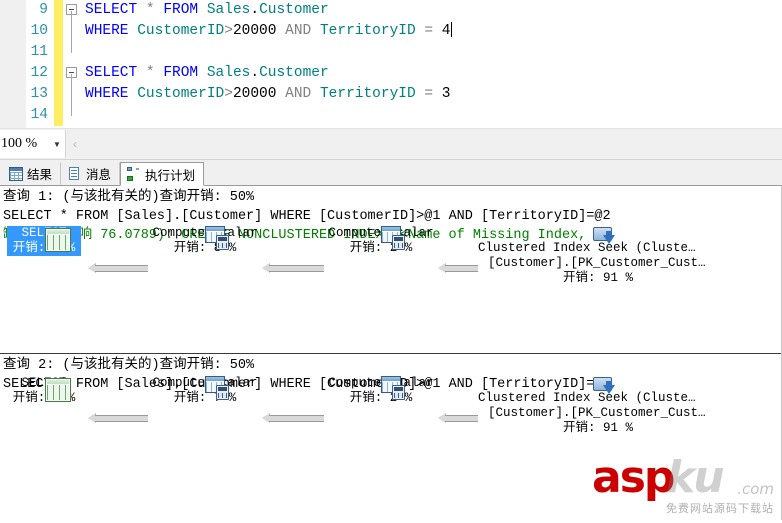 The width and height of the screenshot is (782, 523). What do you see at coordinates (205, 398) in the screenshot?
I see `plan-node-cost: 开销: 7 %` at bounding box center [205, 398].